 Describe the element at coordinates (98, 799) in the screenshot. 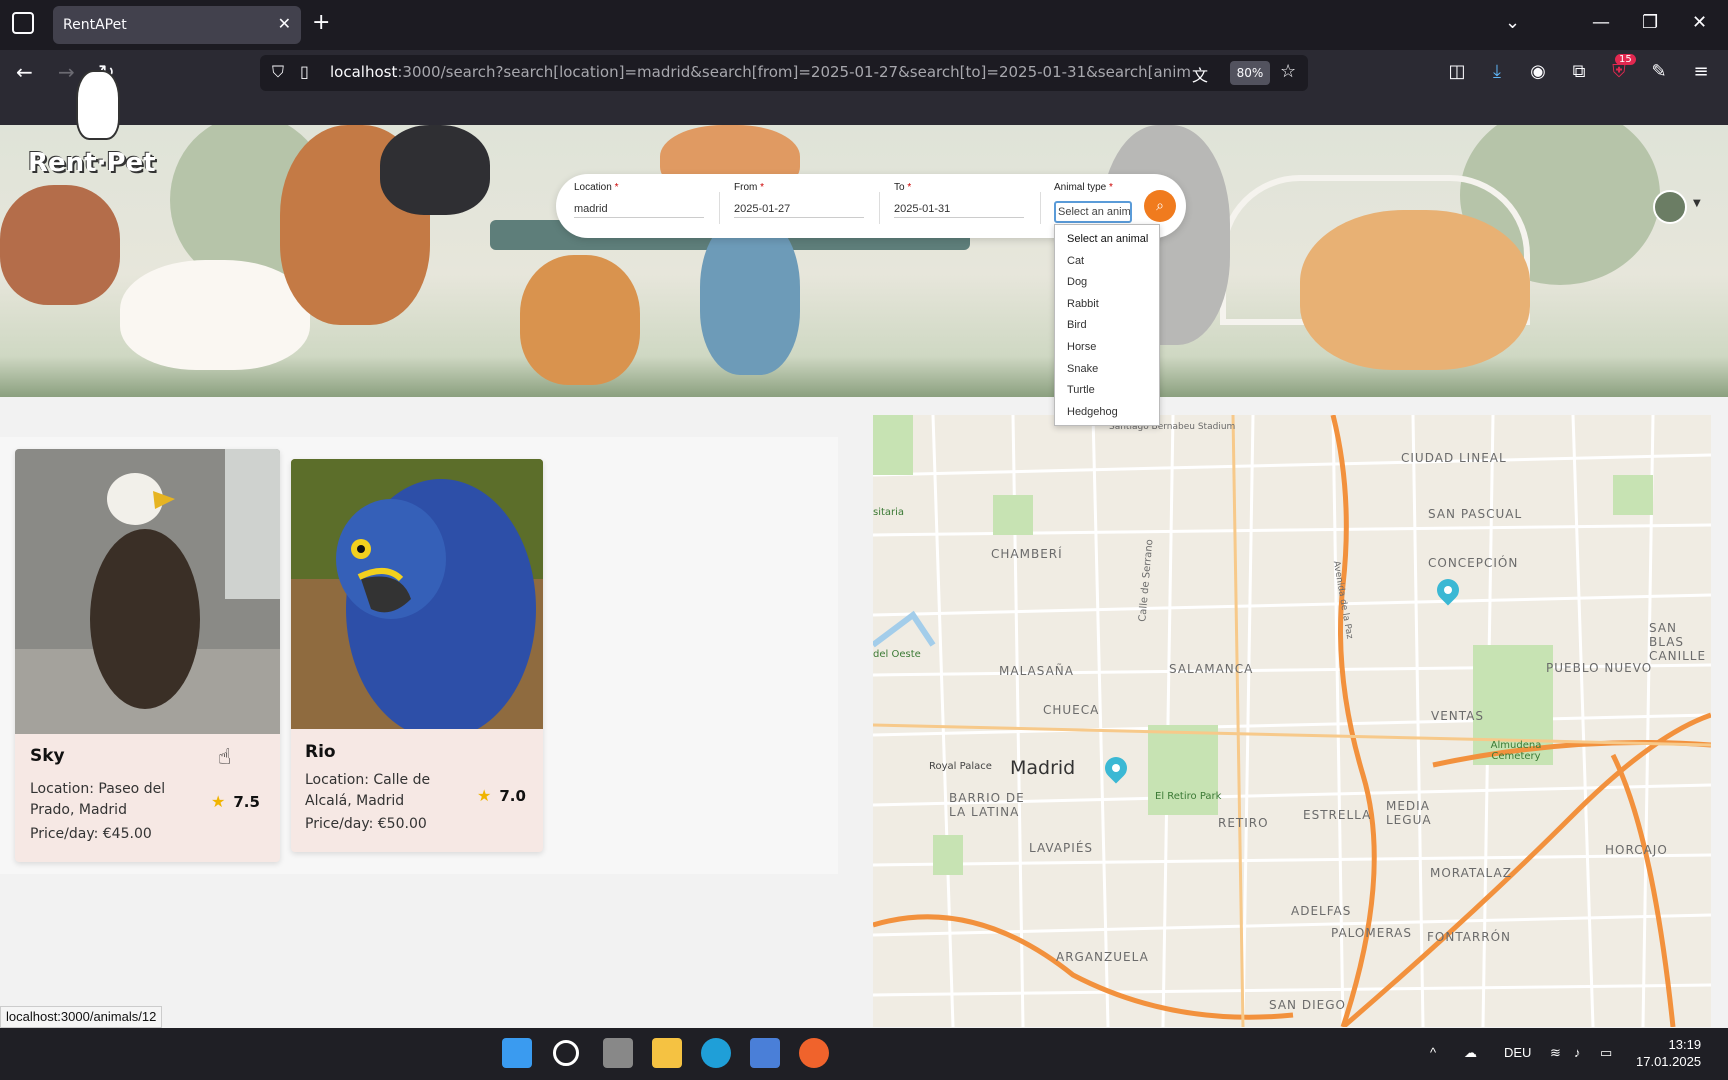

I see `card-location: Location: Paseo del Prado, Madrid` at that location.